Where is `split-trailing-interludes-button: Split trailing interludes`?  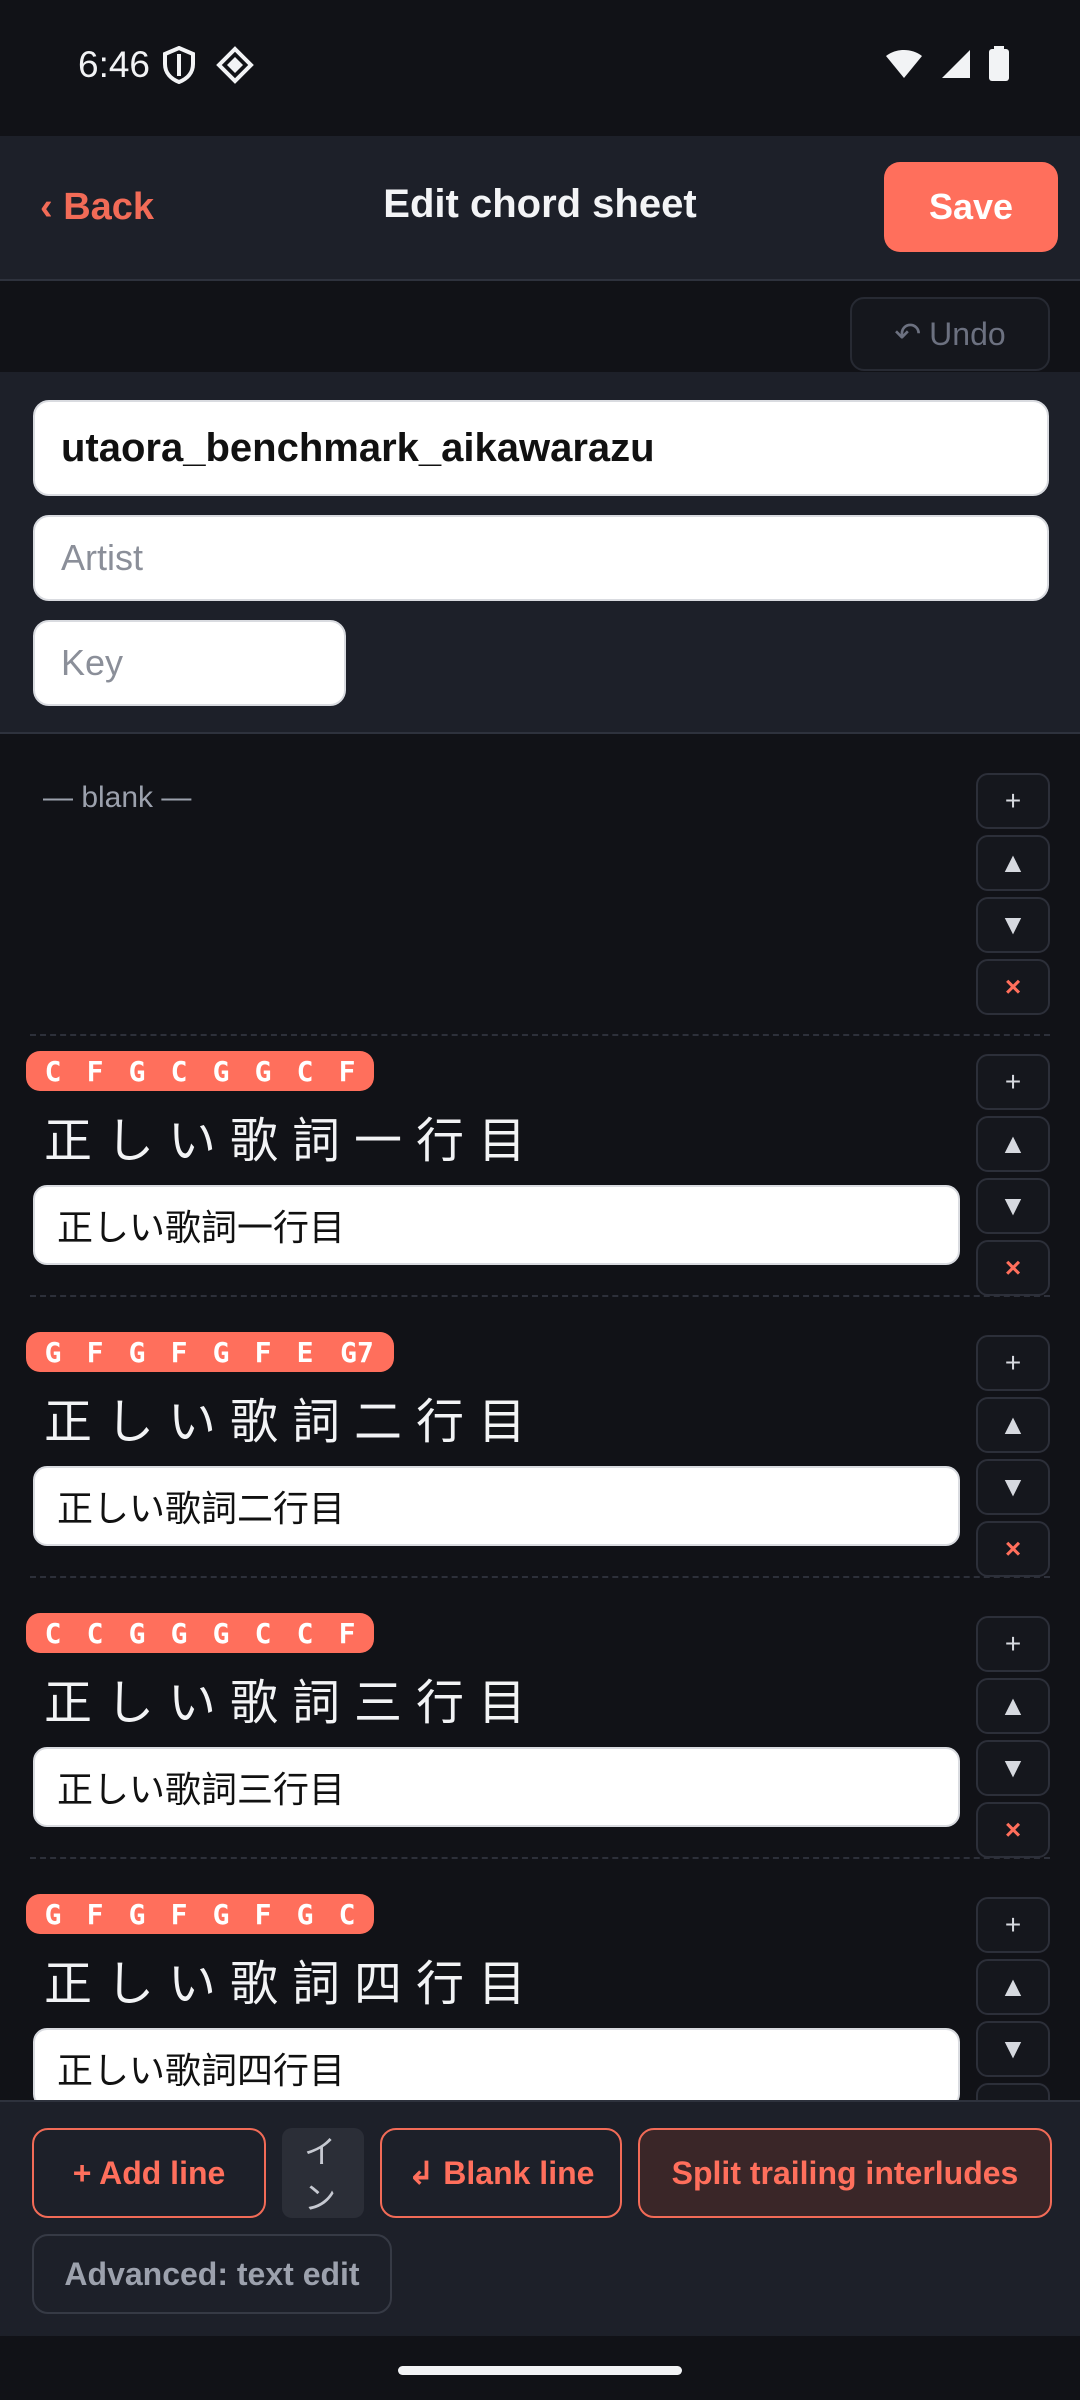
split-trailing-interludes-button: Split trailing interludes is located at coordinates (845, 2173).